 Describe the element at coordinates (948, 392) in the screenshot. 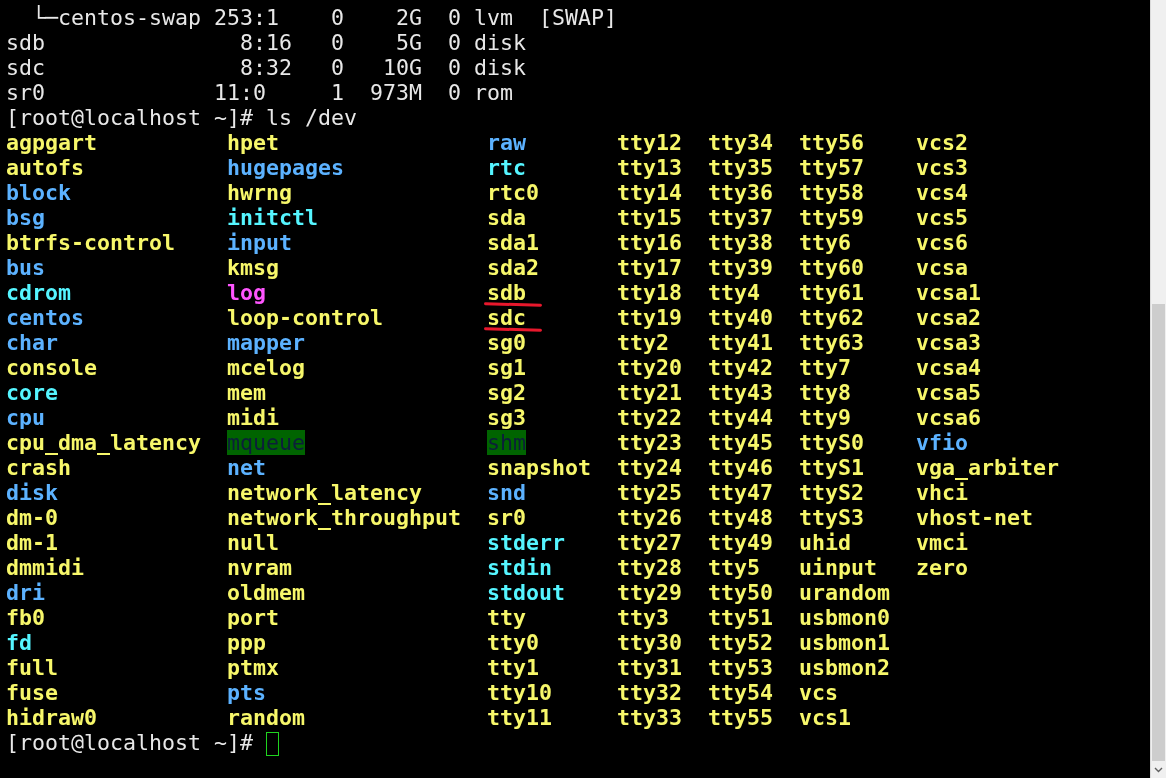

I see `file-name: vcsa5` at that location.